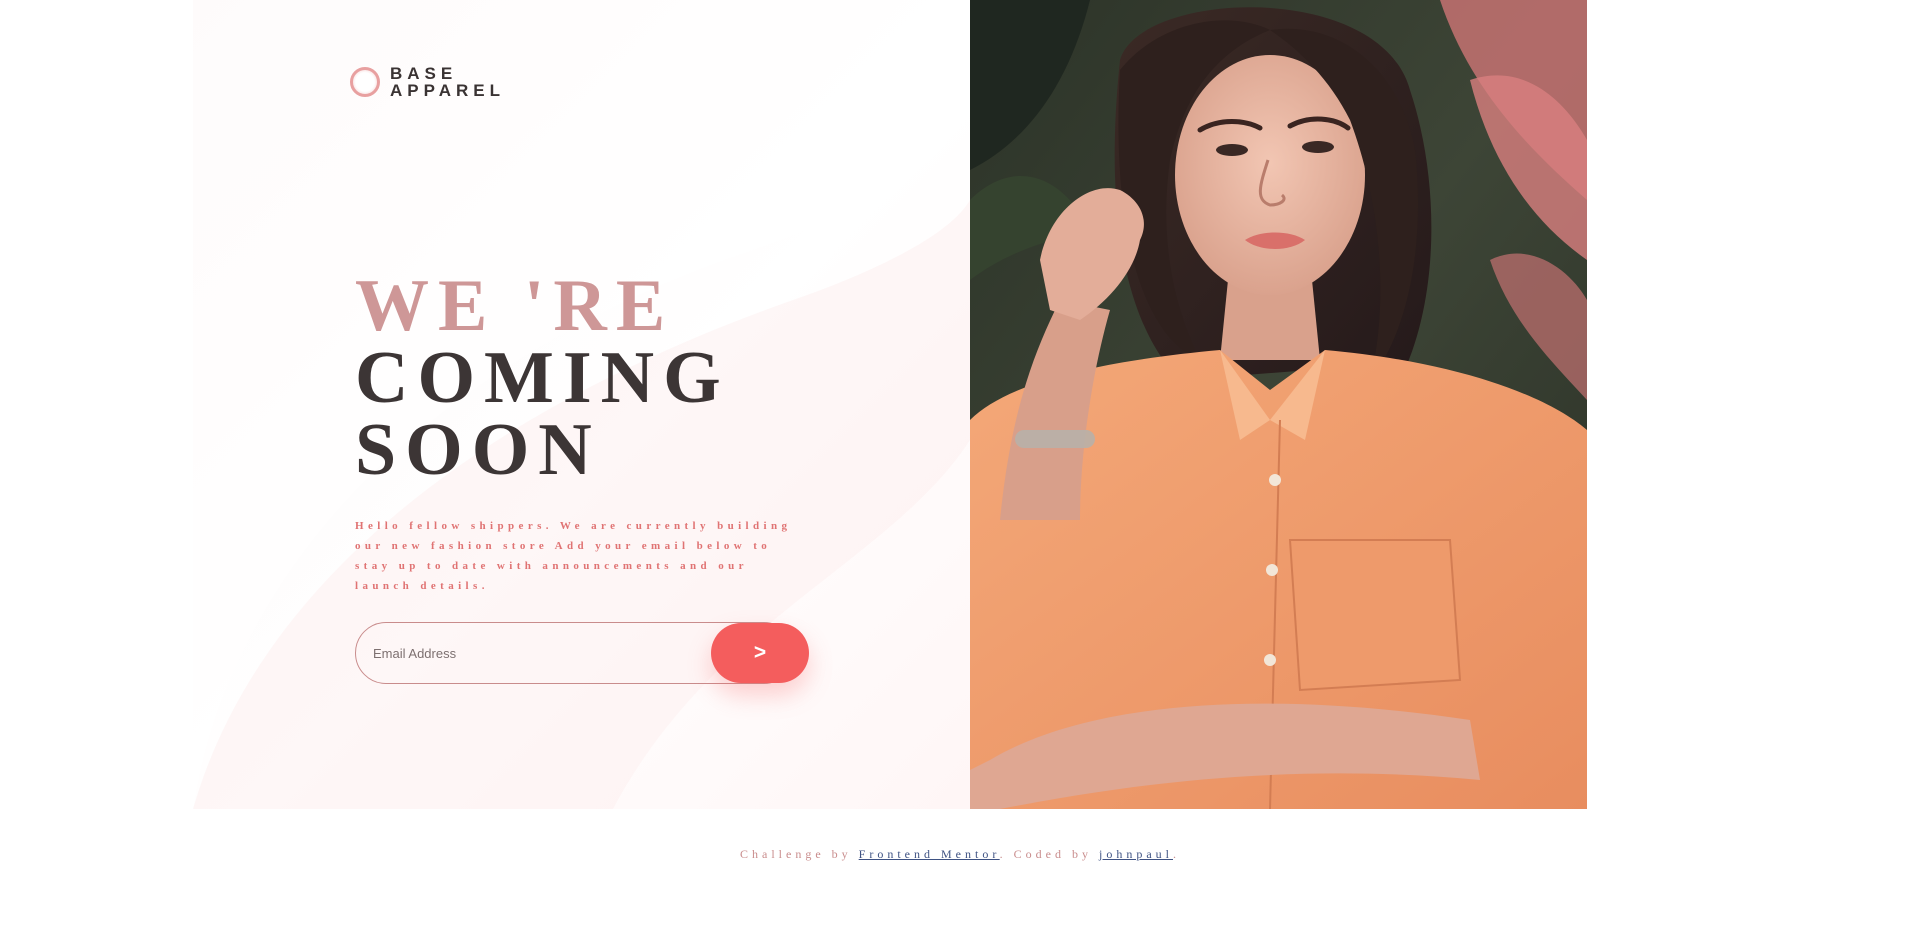  What do you see at coordinates (424, 73) in the screenshot?
I see `brand-line1: BASE` at bounding box center [424, 73].